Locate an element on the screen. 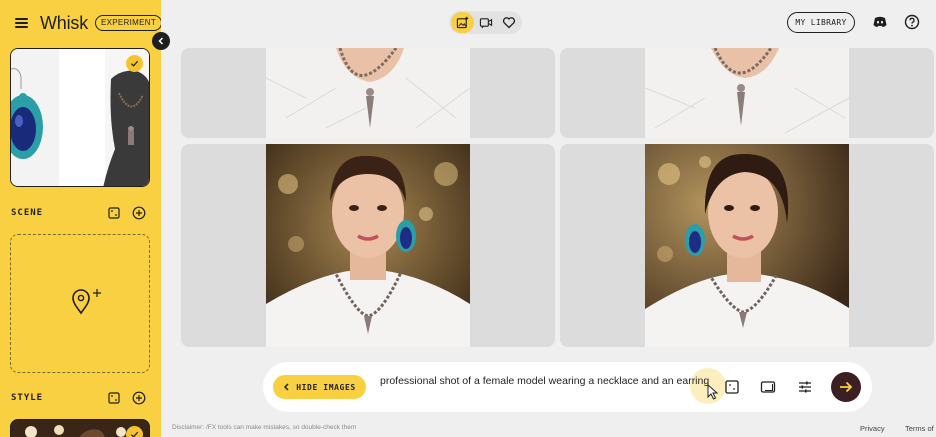 This screenshot has width=936, height=437. discord-icon is located at coordinates (880, 22).